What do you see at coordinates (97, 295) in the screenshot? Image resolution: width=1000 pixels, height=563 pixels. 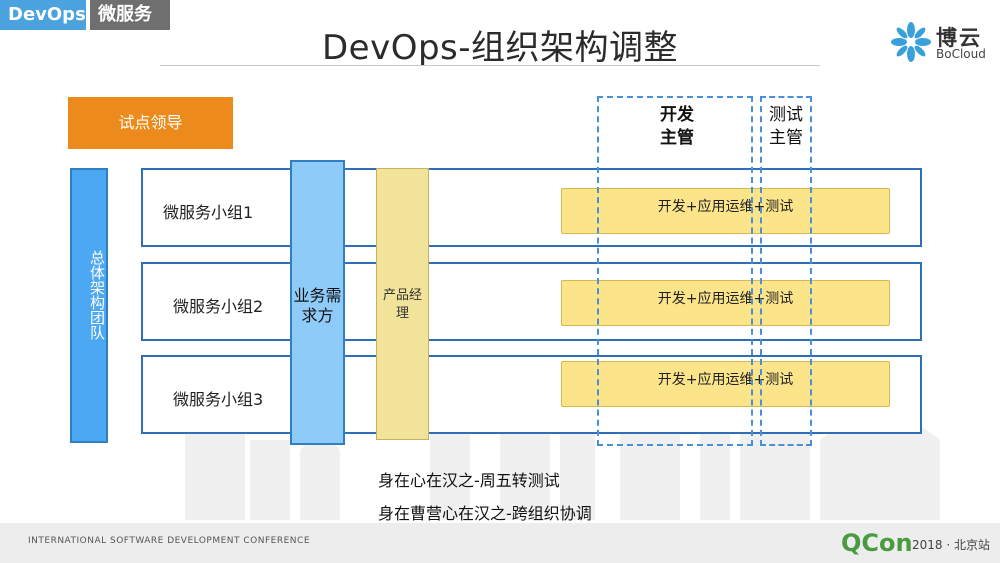 I see `architecture-team-label: 总体架构团队` at bounding box center [97, 295].